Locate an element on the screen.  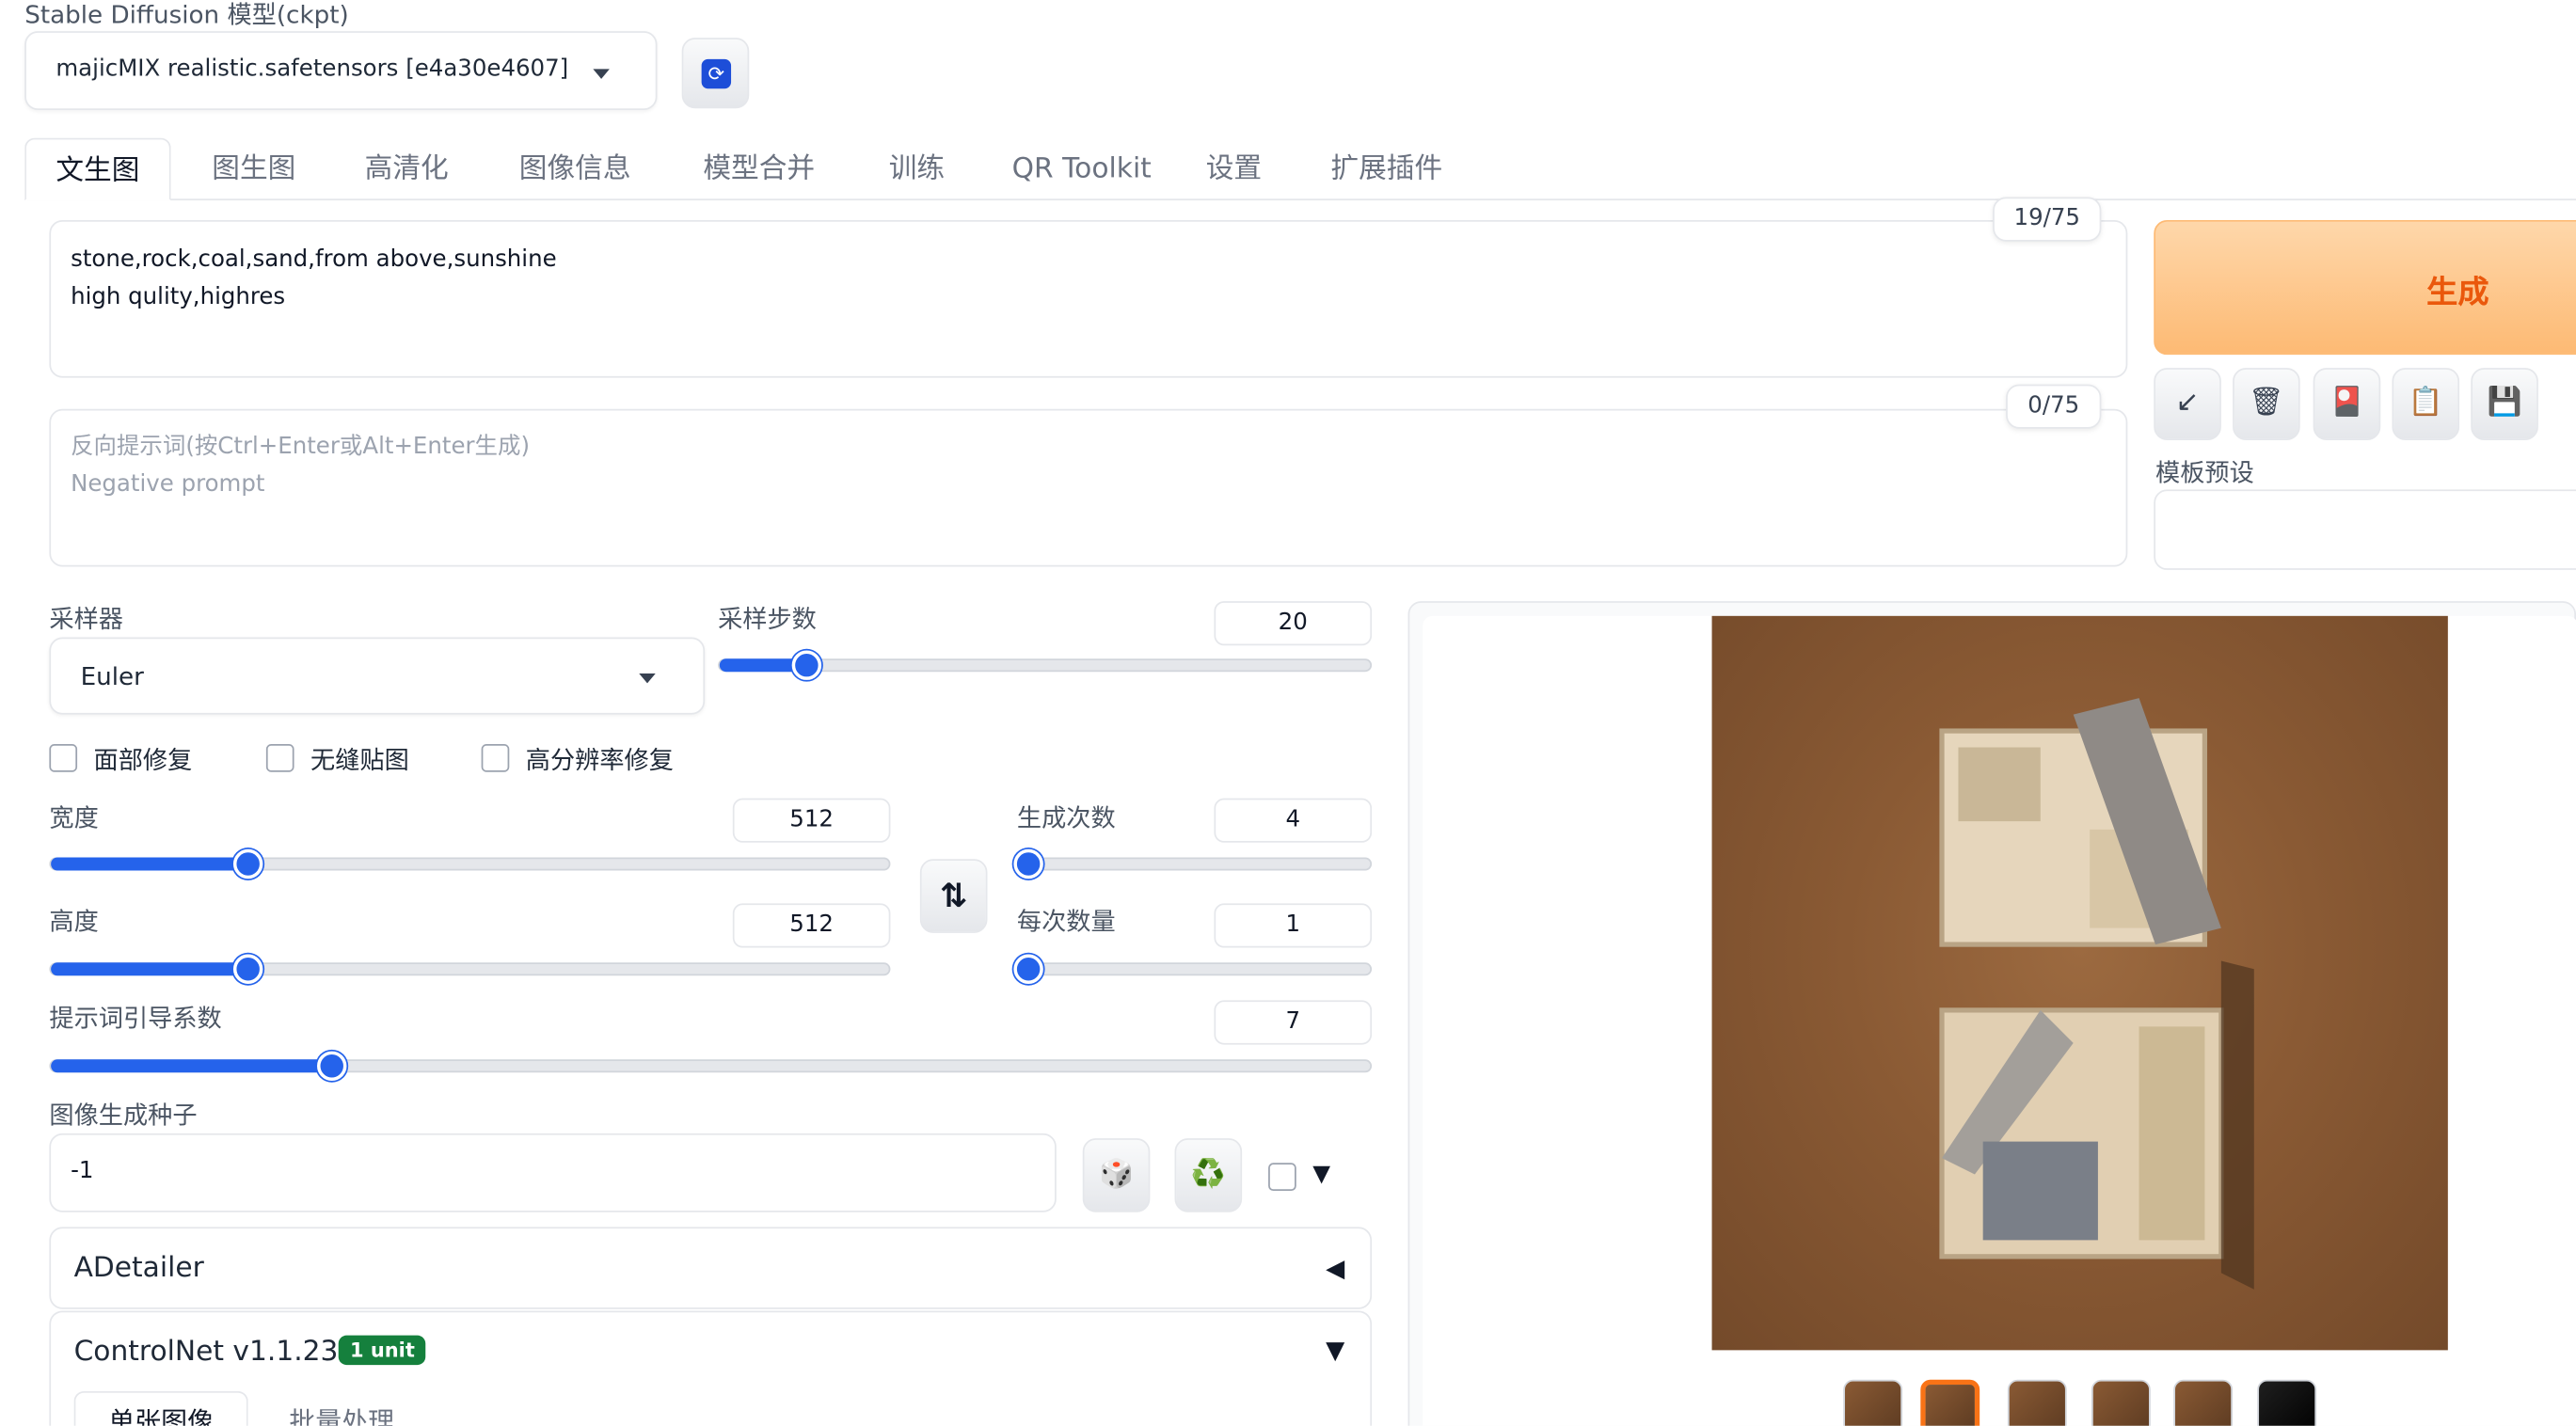
batch-size-slider-knob is located at coordinates (1028, 969).